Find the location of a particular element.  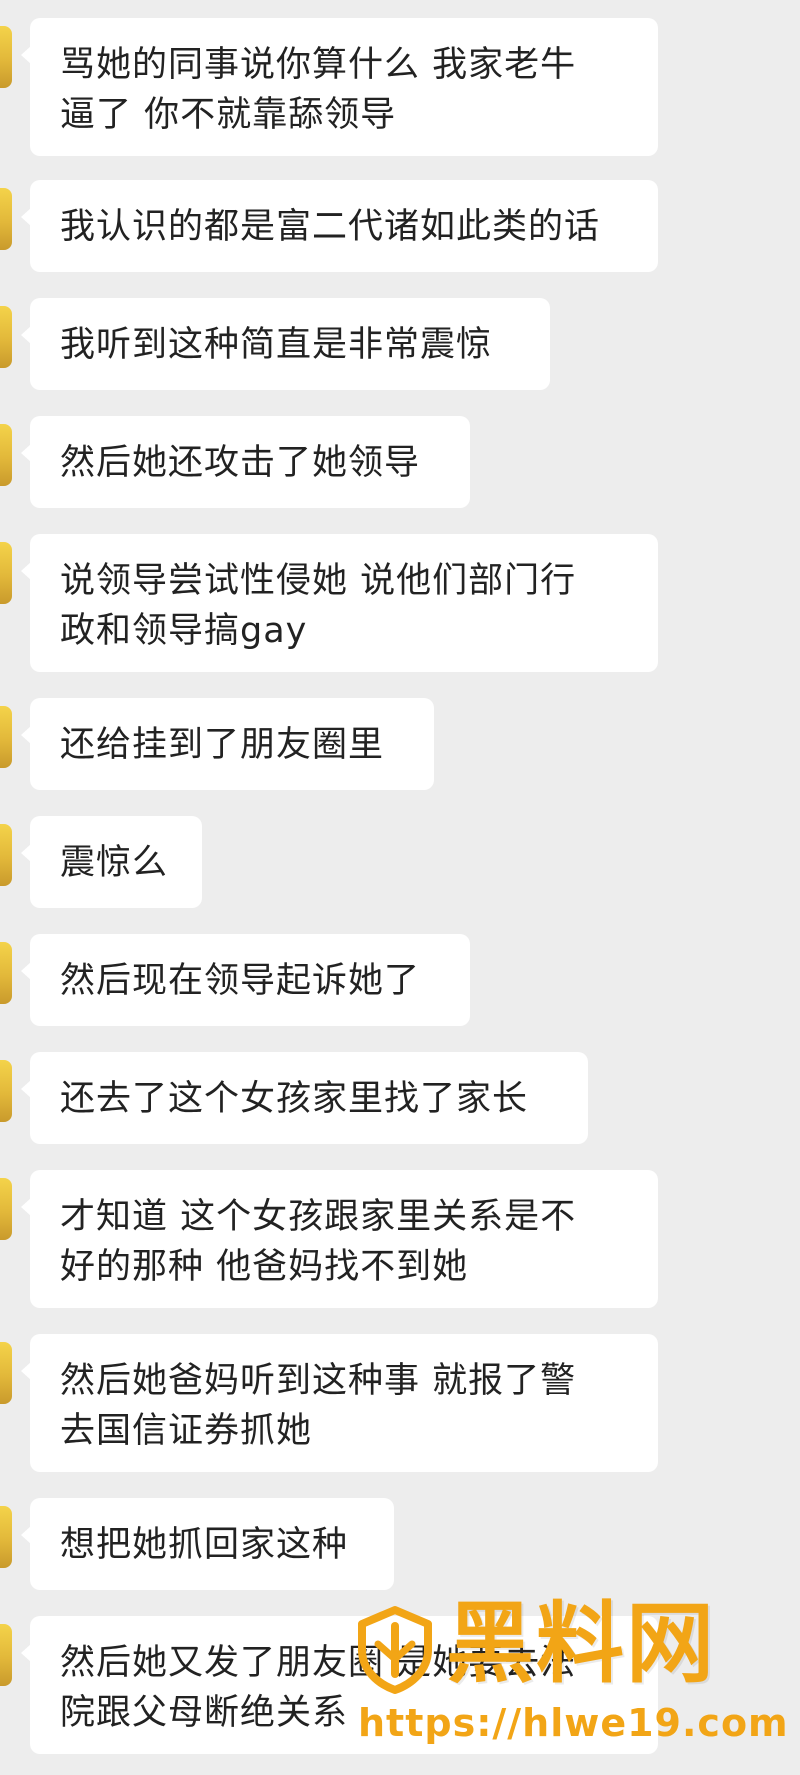

message-bubble: 还给挂到了朋友圈里 is located at coordinates (227, 744).